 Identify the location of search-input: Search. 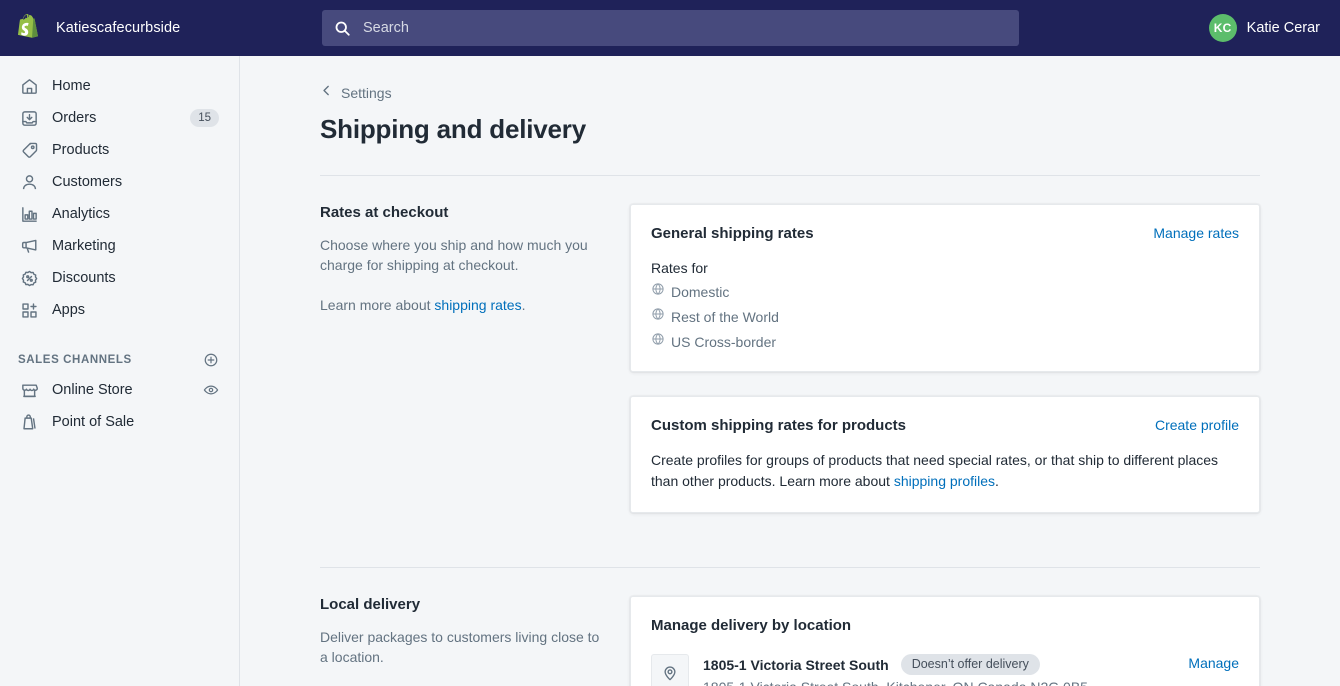
(670, 28).